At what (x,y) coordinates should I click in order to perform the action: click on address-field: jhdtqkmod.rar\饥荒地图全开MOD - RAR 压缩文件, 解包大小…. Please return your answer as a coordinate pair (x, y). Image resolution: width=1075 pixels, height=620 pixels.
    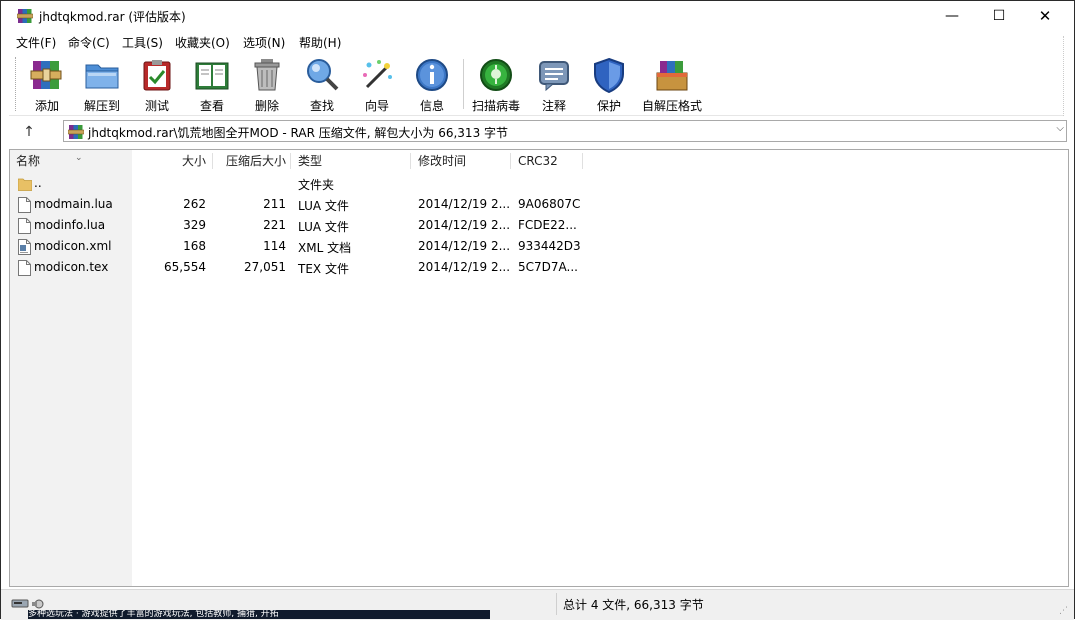
    Looking at the image, I should click on (565, 131).